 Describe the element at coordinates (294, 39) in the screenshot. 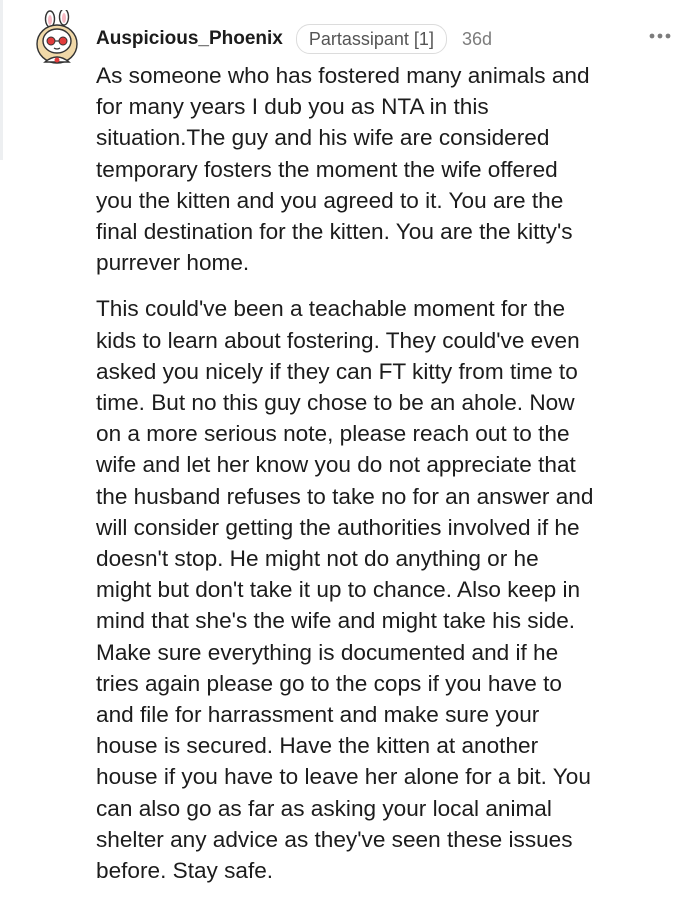

I see `comment-meta: Auspicious_Phoenix Partassipant [1] 36d` at that location.